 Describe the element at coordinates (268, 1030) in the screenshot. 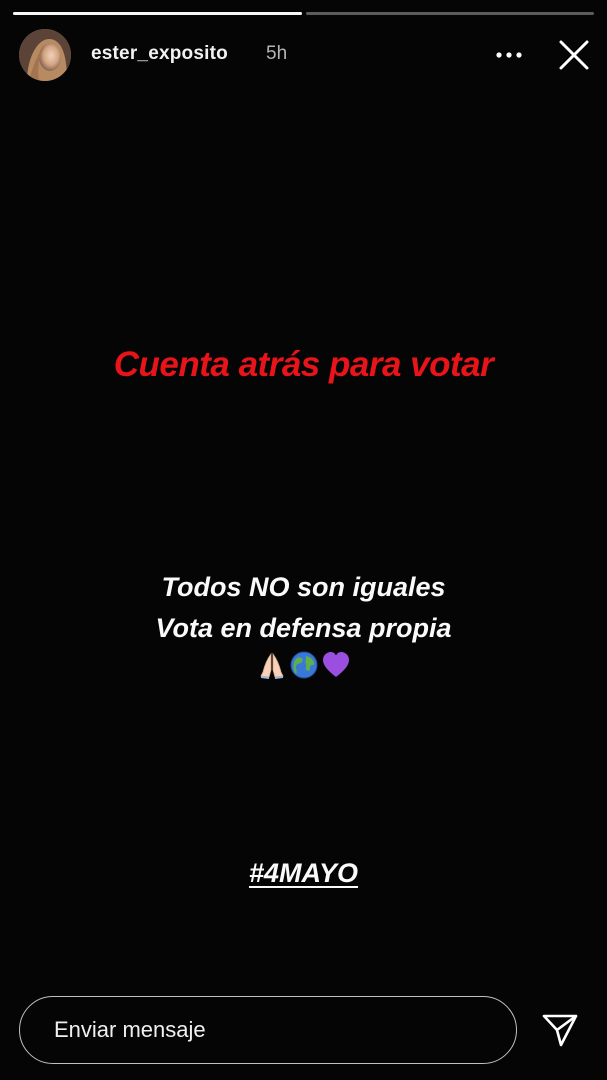

I see `message-input` at that location.